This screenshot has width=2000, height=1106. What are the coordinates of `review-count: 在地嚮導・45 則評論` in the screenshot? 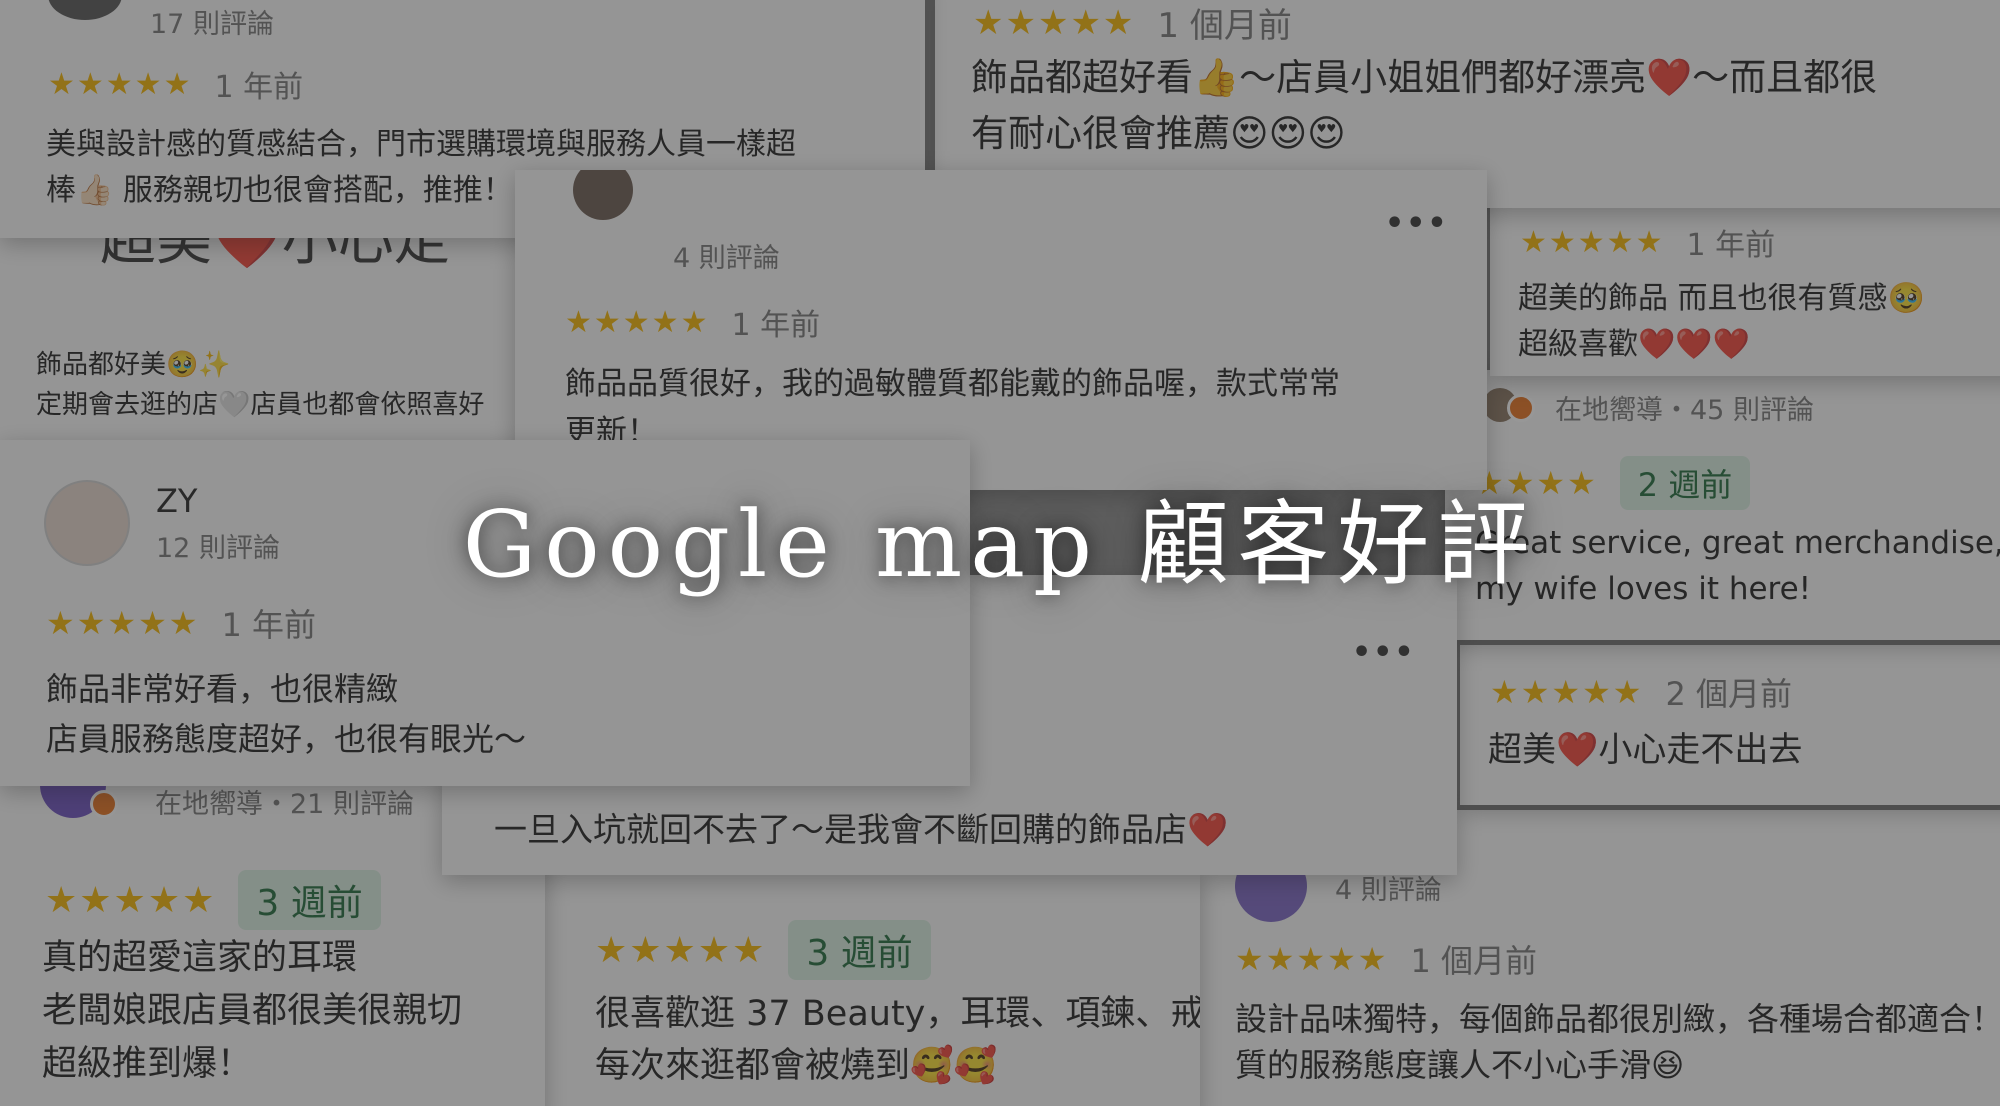 It's located at (1684, 410).